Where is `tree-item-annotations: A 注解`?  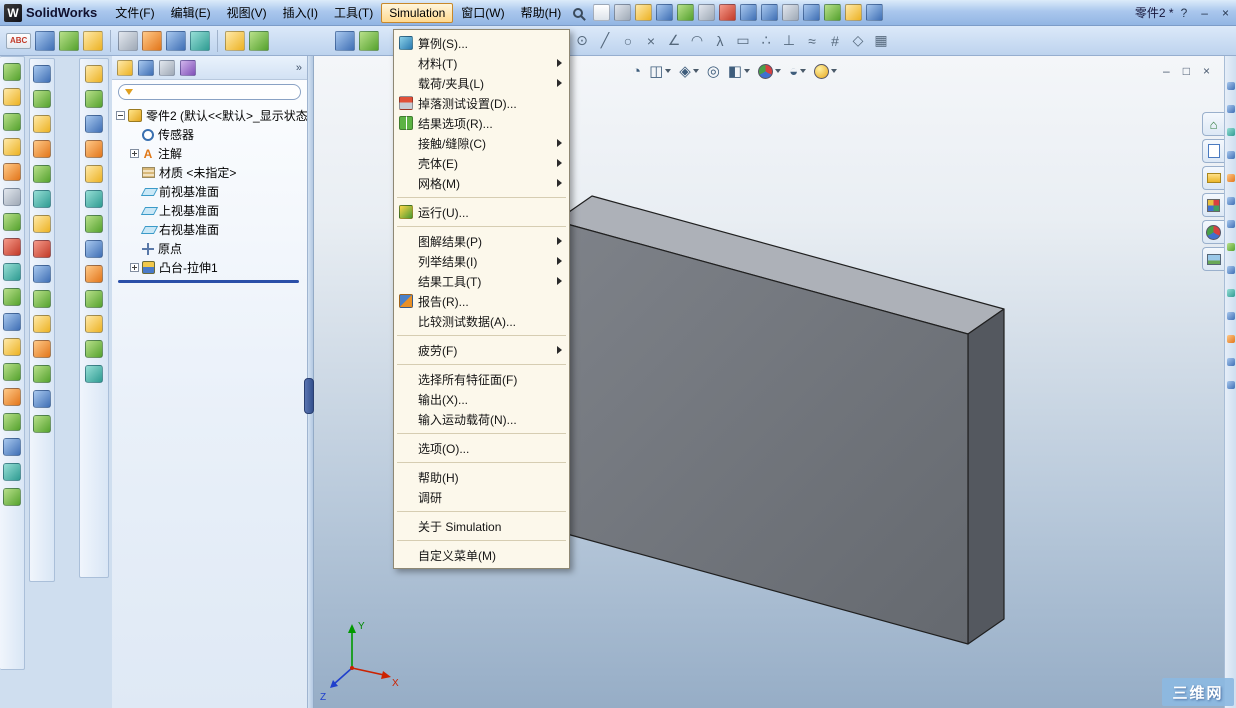
tree-item-annotations: A 注解 is located at coordinates (218, 153).